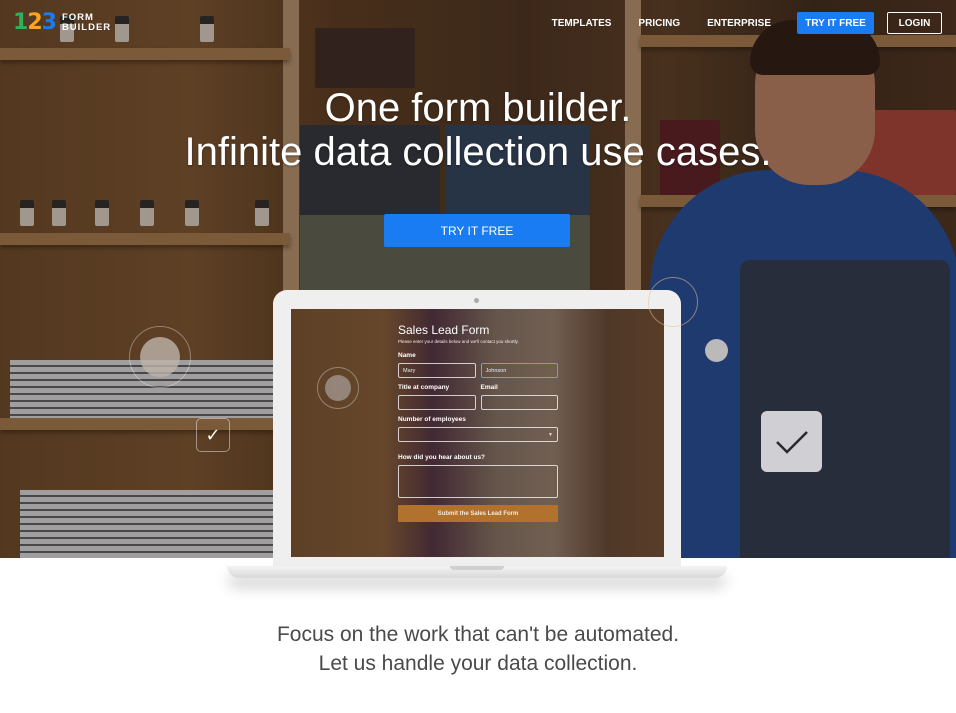 This screenshot has height=713, width=956. Describe the element at coordinates (432, 419) in the screenshot. I see `employees-label: Number of employees` at that location.